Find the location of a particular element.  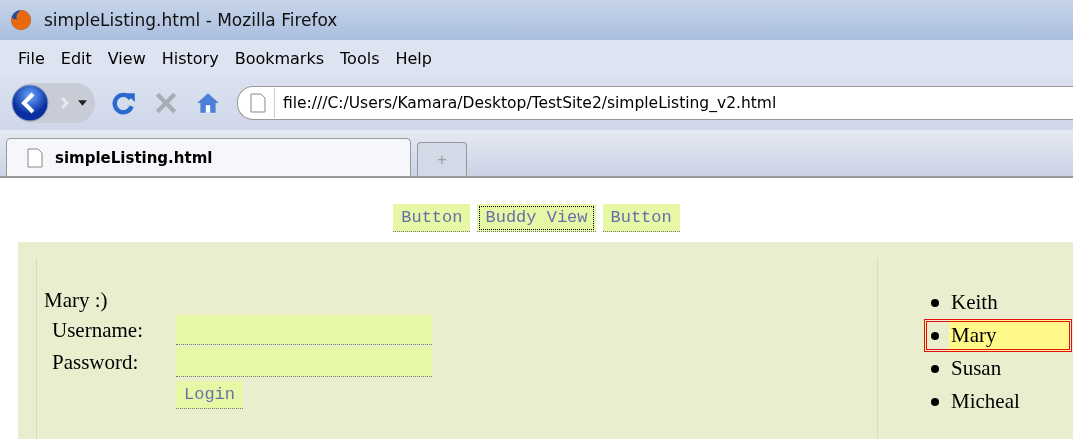

menu-item: Bookmarks is located at coordinates (279, 58).